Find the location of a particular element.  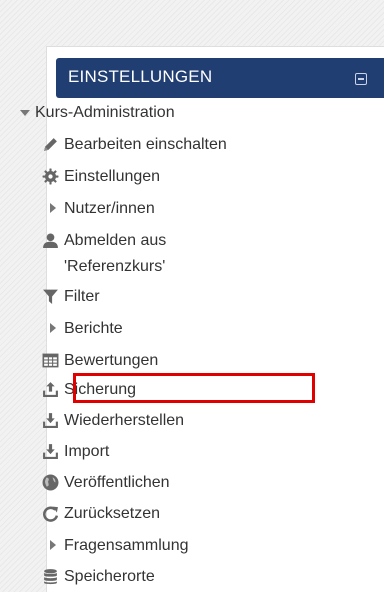

tree-item-fragensammlung: Fragensammlung is located at coordinates (169, 546).